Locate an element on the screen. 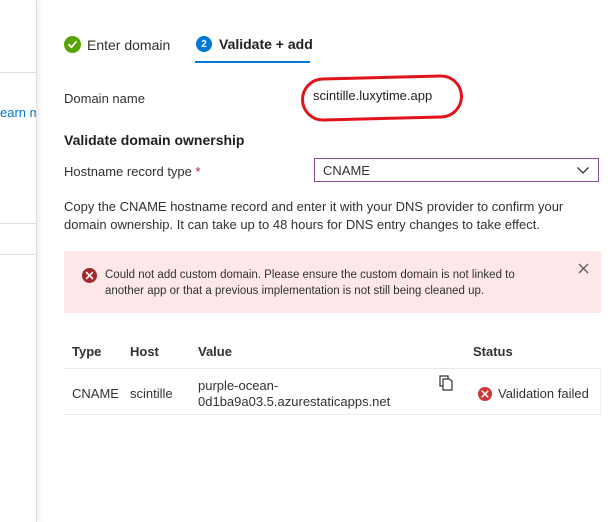 This screenshot has width=614, height=522. step-validate-add: 2 Validate + add is located at coordinates (254, 44).